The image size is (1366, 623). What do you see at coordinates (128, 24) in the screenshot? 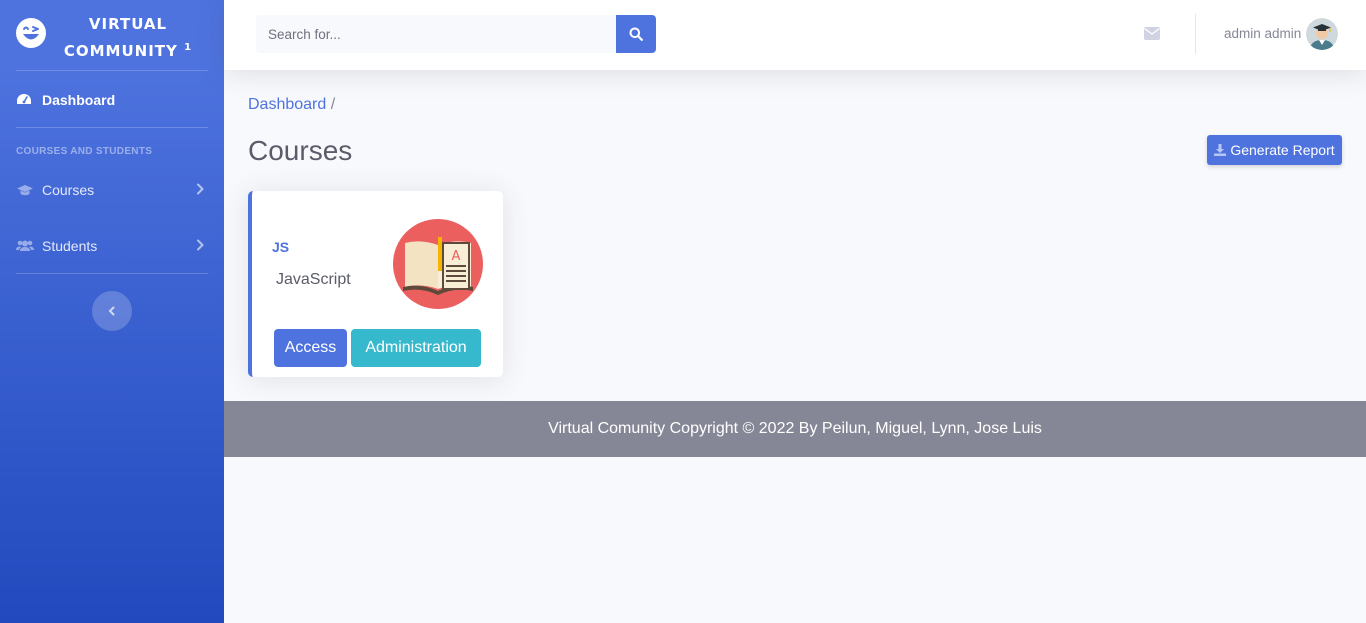
I see `brand-line1: VIRTUAL` at bounding box center [128, 24].